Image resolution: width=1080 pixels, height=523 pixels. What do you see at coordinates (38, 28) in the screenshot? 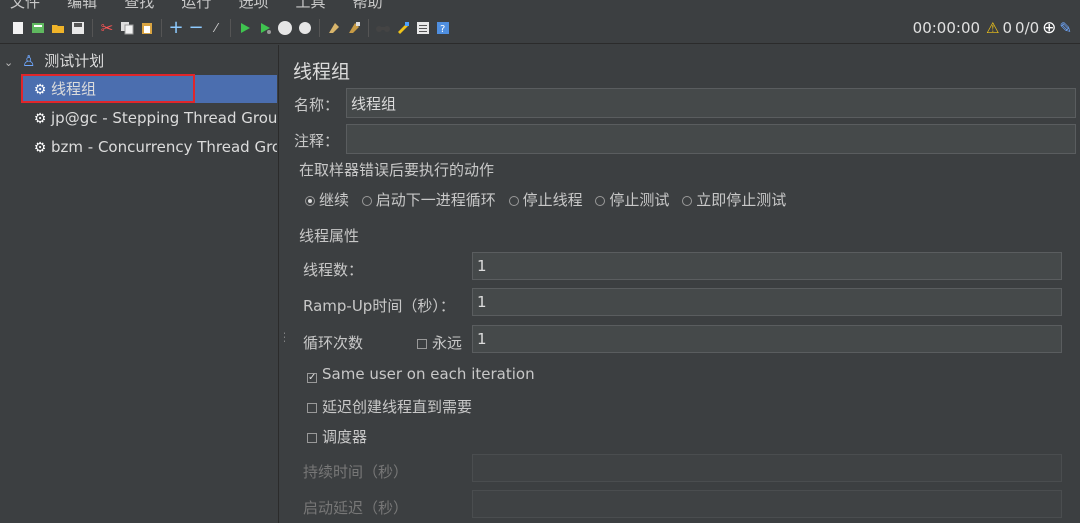
I see `templates-icon` at bounding box center [38, 28].